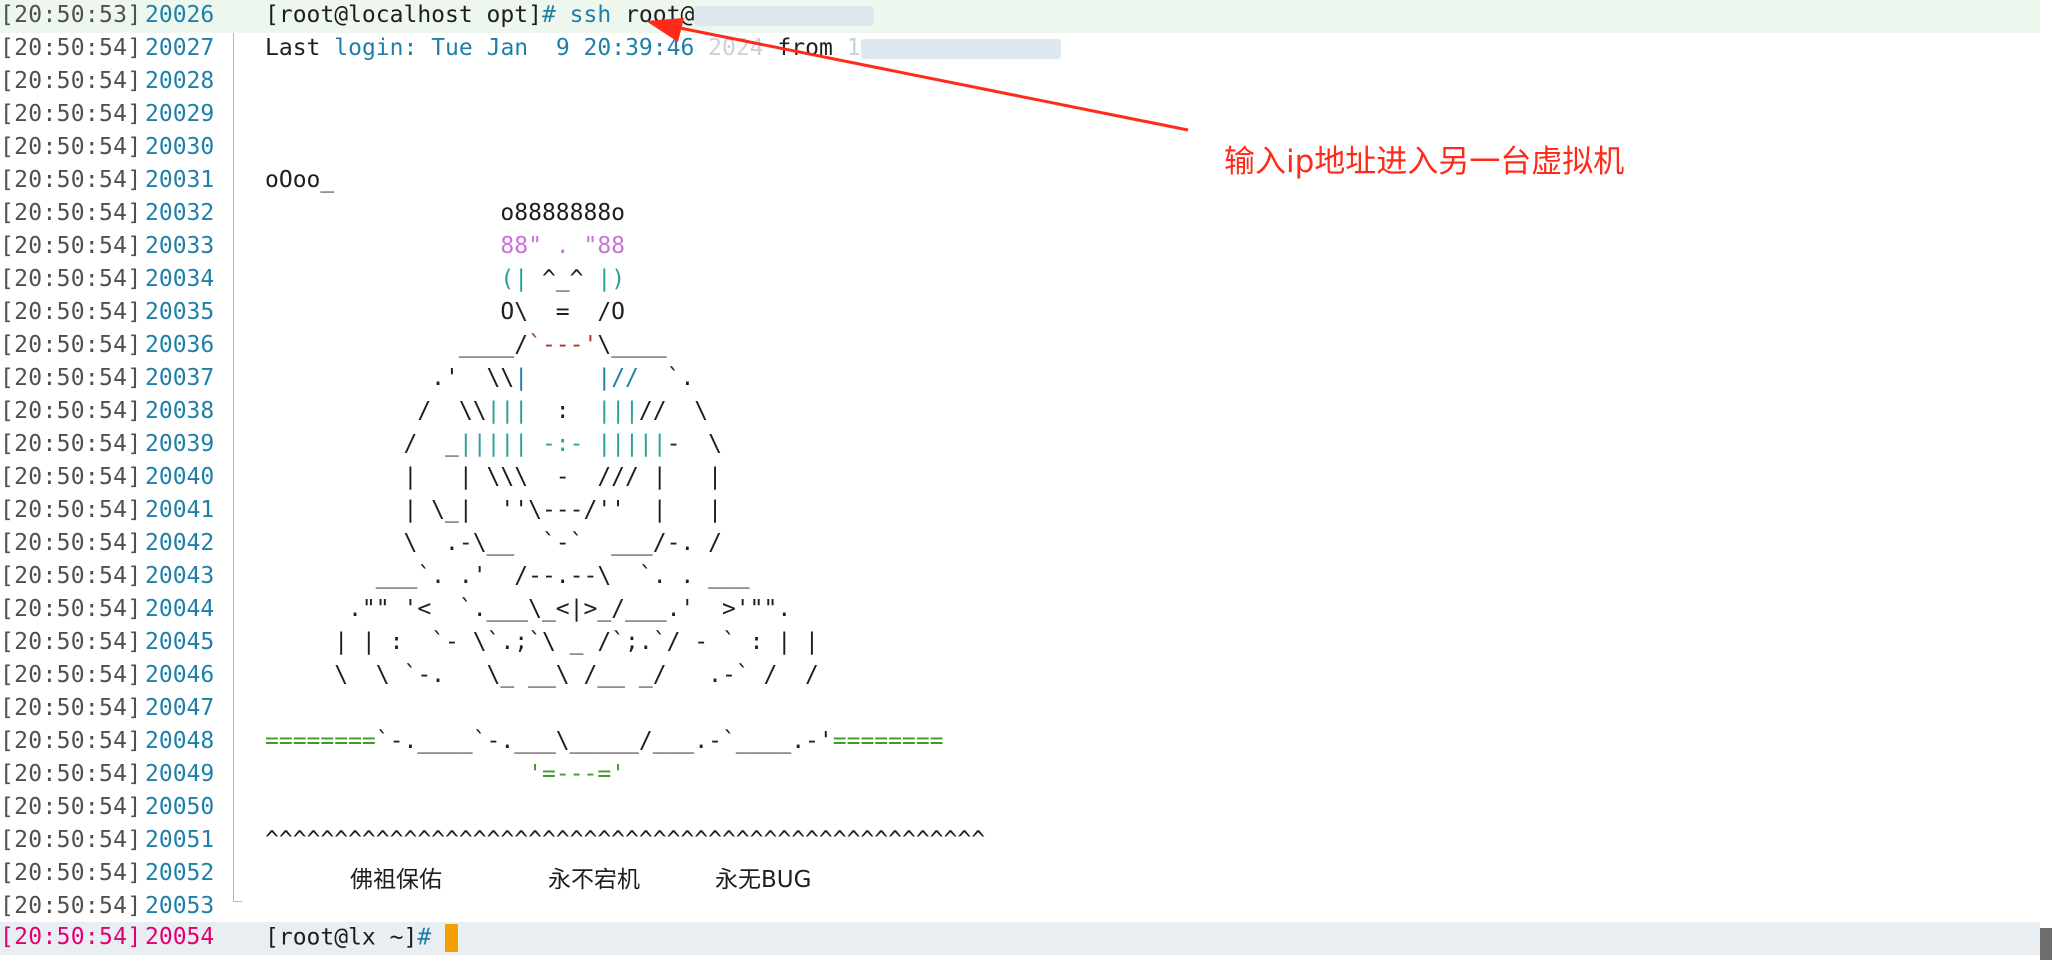 This screenshot has height=961, width=2053. I want to click on annotation-label: 输入ip地址进入另一台虚拟机, so click(1424, 162).